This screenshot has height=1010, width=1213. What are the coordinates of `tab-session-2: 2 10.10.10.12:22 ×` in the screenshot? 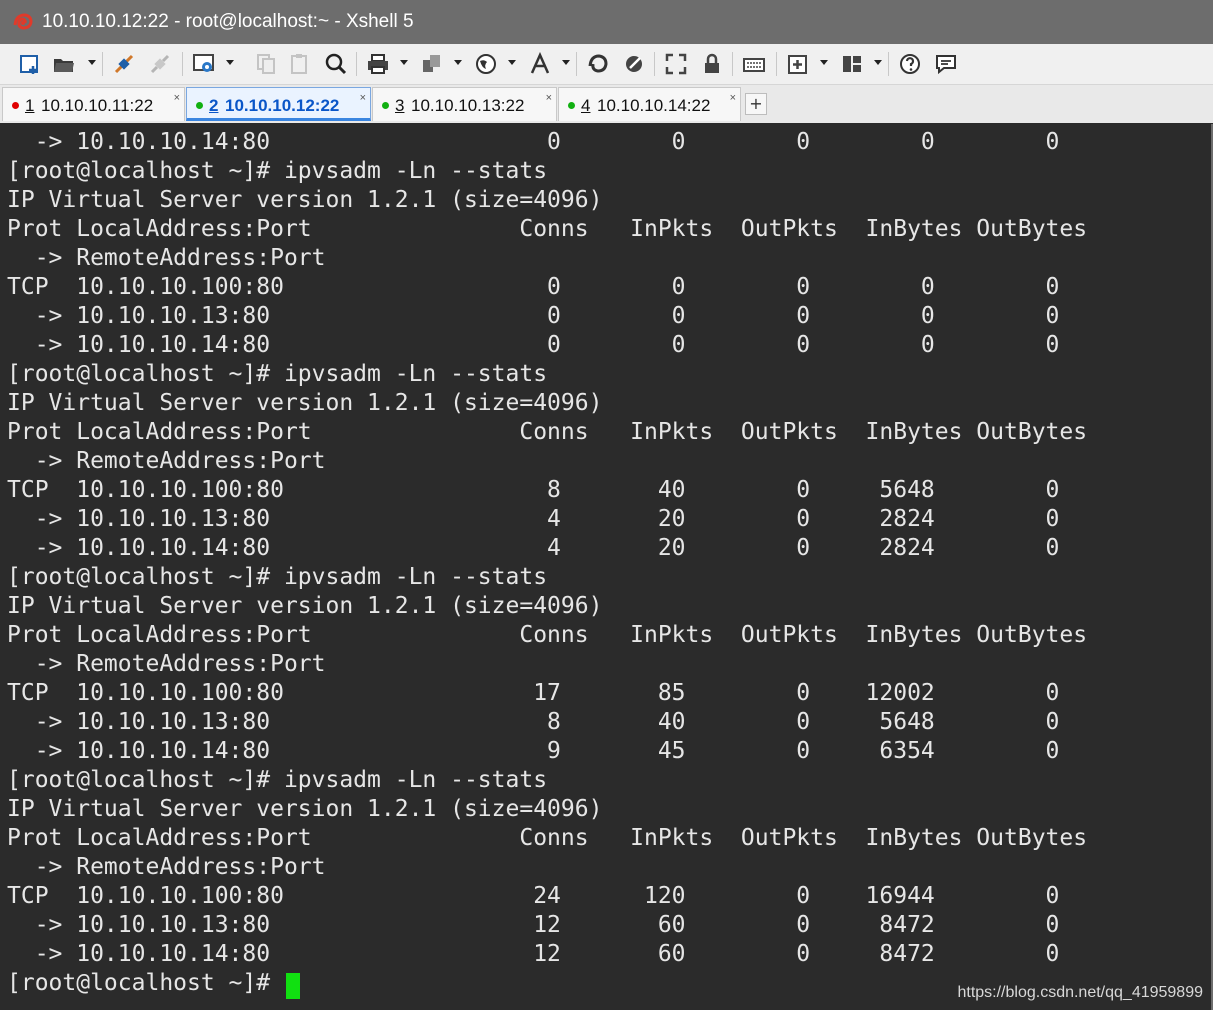 It's located at (278, 104).